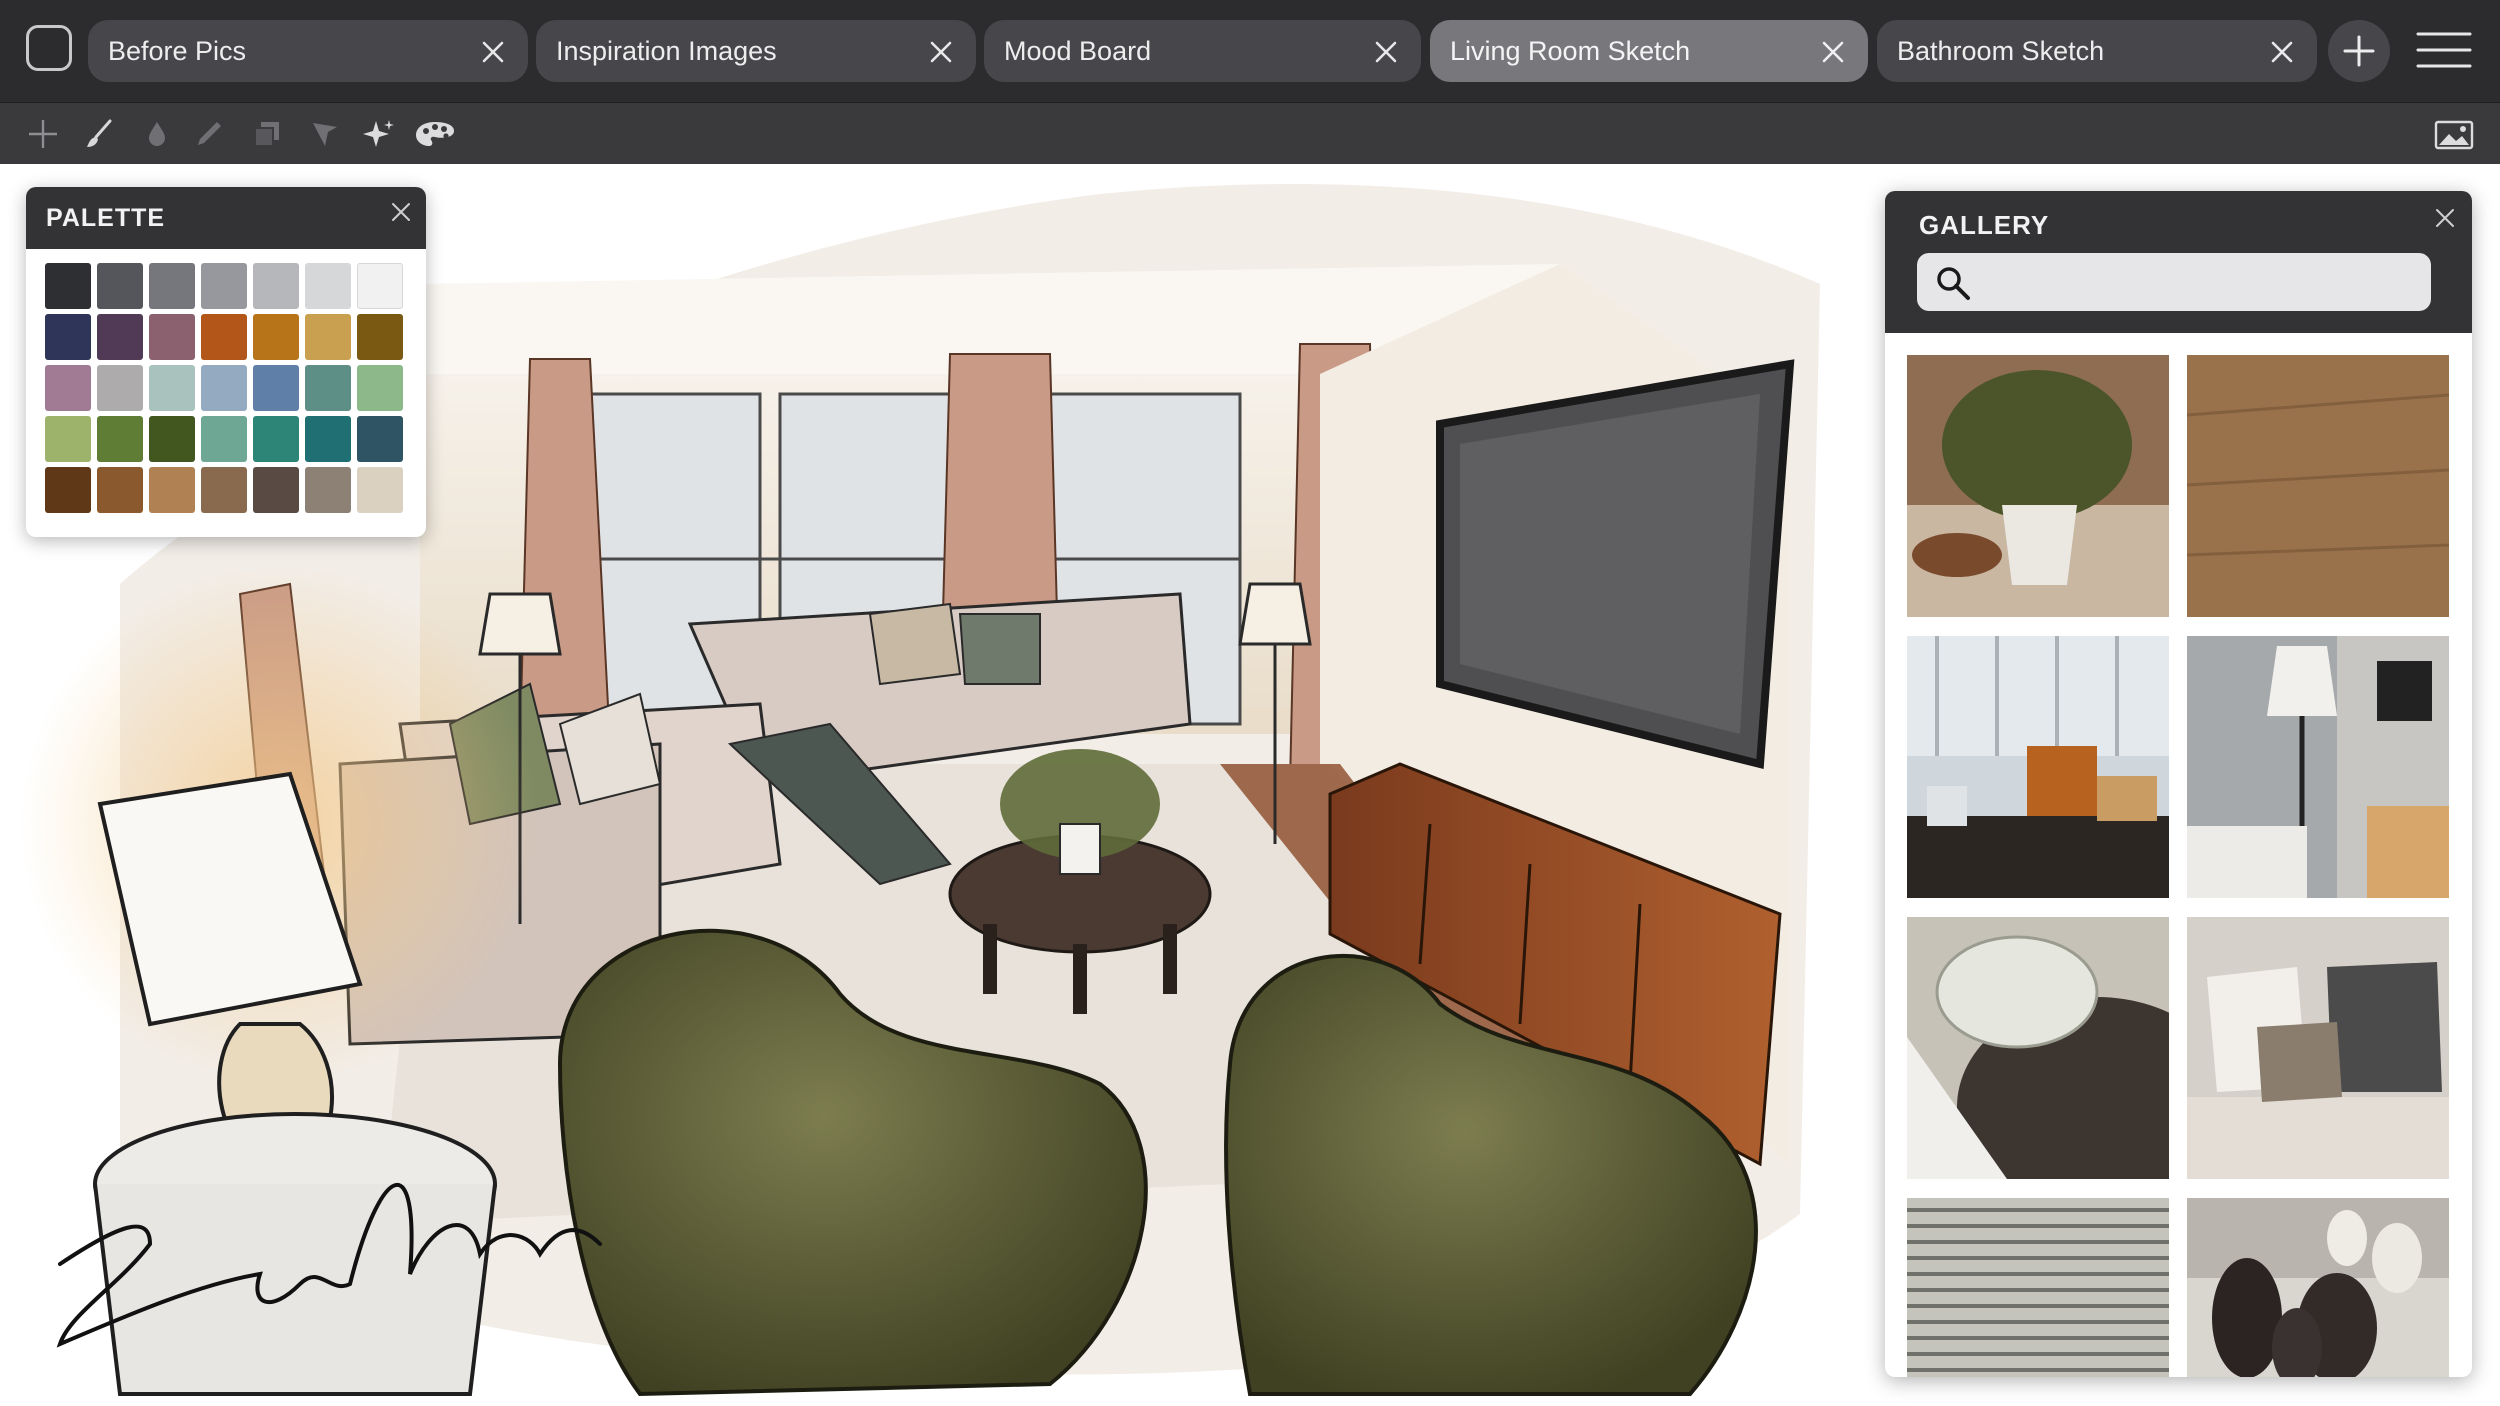 Image resolution: width=2500 pixels, height=1406 pixels. Describe the element at coordinates (209, 134) in the screenshot. I see `pencil-icon` at that location.